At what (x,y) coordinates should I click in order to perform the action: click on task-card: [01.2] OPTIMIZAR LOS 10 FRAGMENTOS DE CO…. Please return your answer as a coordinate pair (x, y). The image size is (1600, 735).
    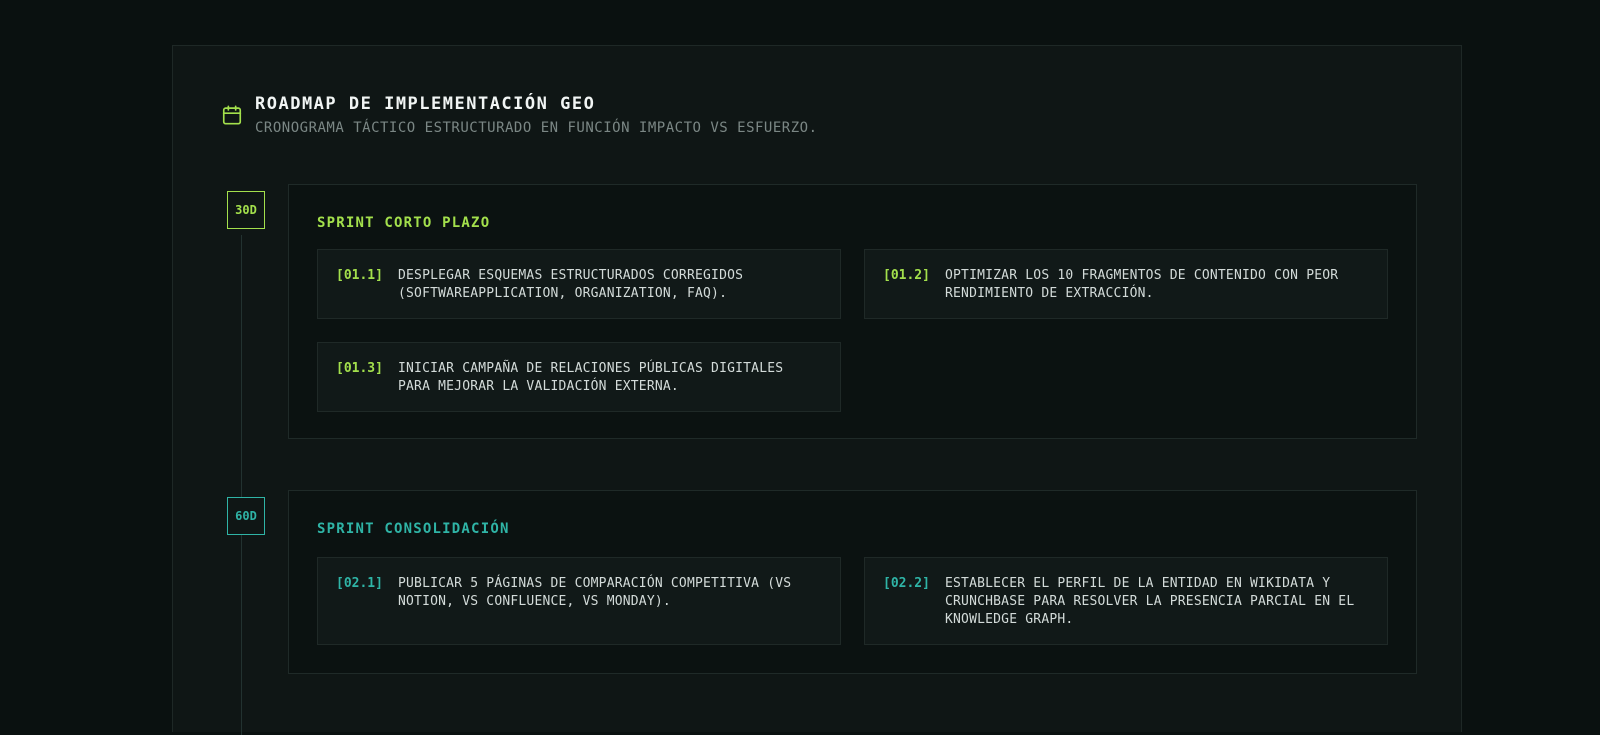
    Looking at the image, I should click on (1126, 284).